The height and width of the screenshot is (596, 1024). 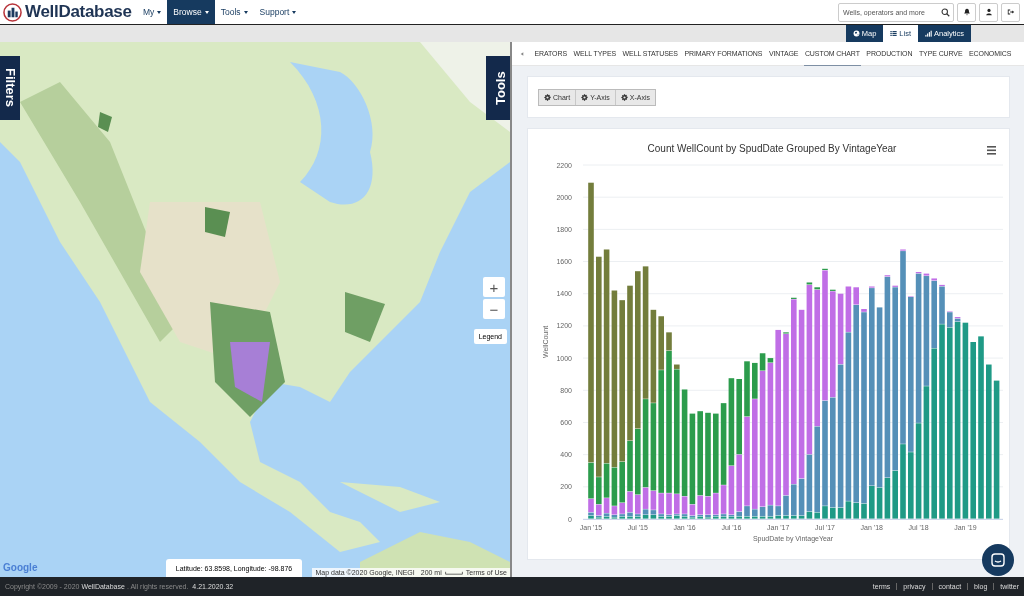 I want to click on chart-title: Count WellCount by SpudDate Grouped By VintageYear, so click(x=772, y=148).